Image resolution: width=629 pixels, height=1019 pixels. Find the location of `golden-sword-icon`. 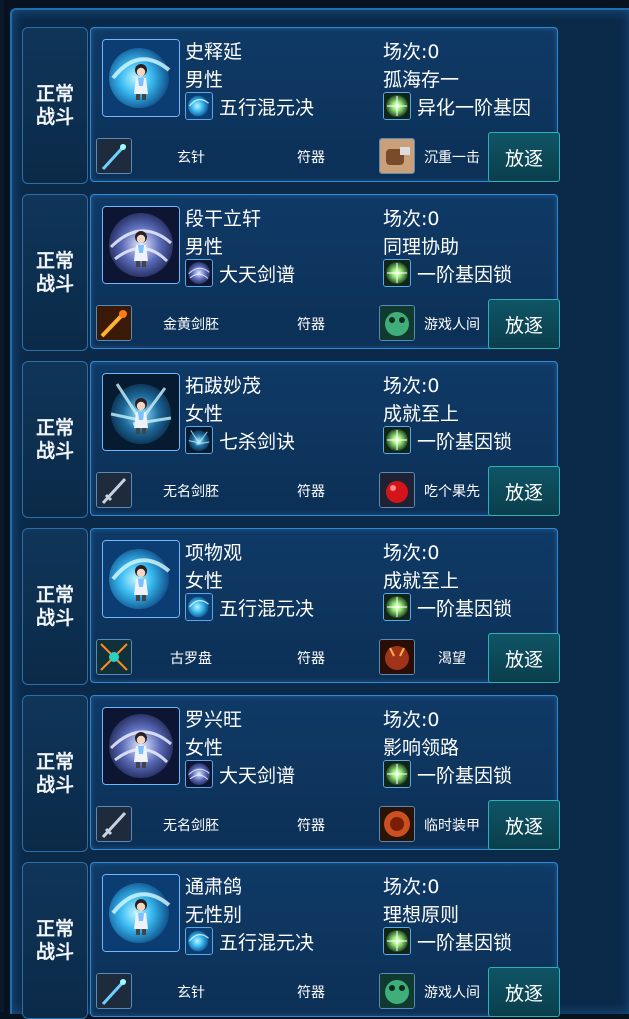

golden-sword-icon is located at coordinates (114, 323).